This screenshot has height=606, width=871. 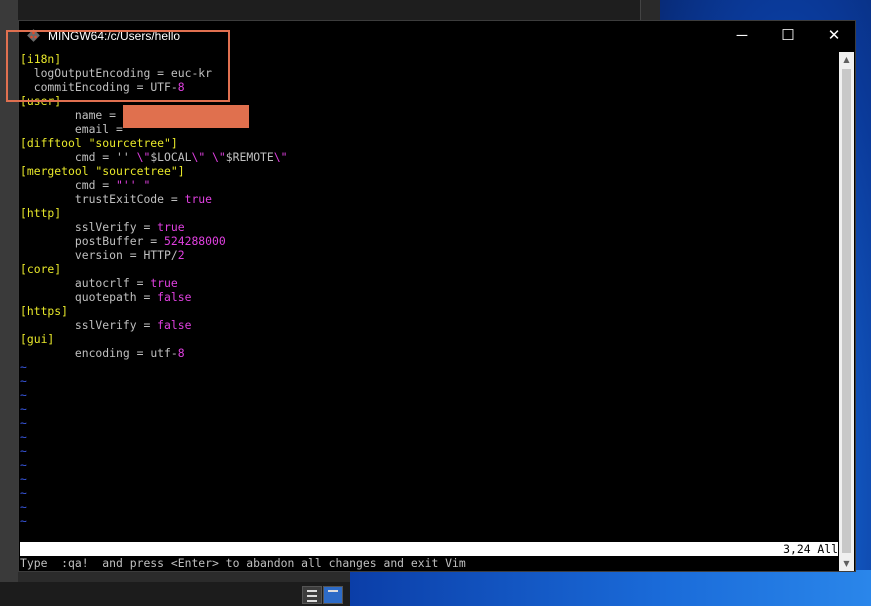 I want to click on scroll-down-arrow-icon: ▼, so click(x=846, y=563).